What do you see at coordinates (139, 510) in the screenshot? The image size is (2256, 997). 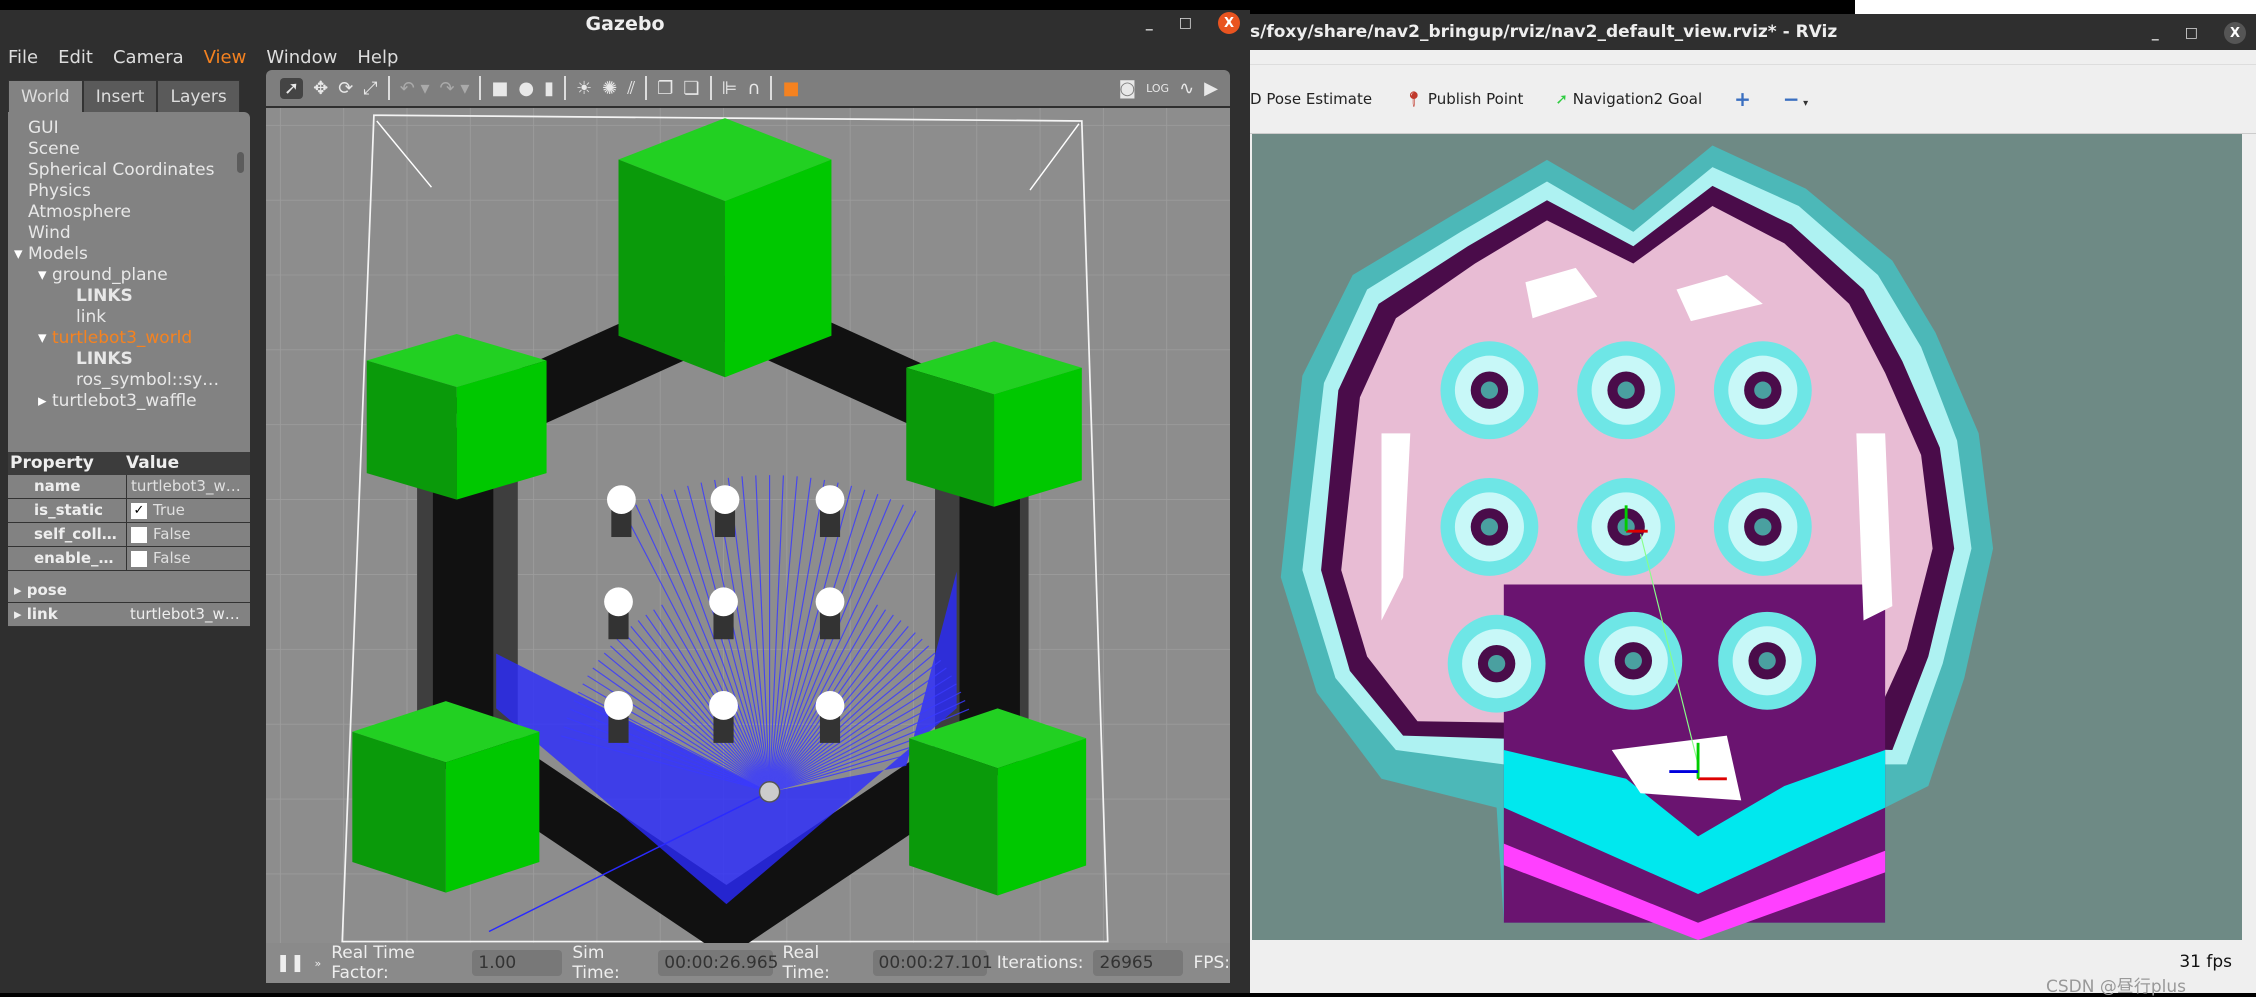 I see `checkbox: ✓` at bounding box center [139, 510].